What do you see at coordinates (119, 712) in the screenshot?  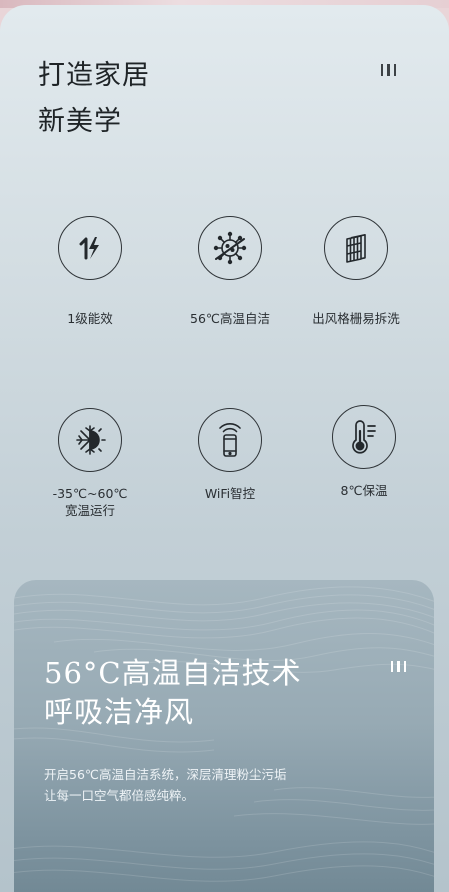 I see `panel-title-line-2: 呼吸洁净风` at bounding box center [119, 712].